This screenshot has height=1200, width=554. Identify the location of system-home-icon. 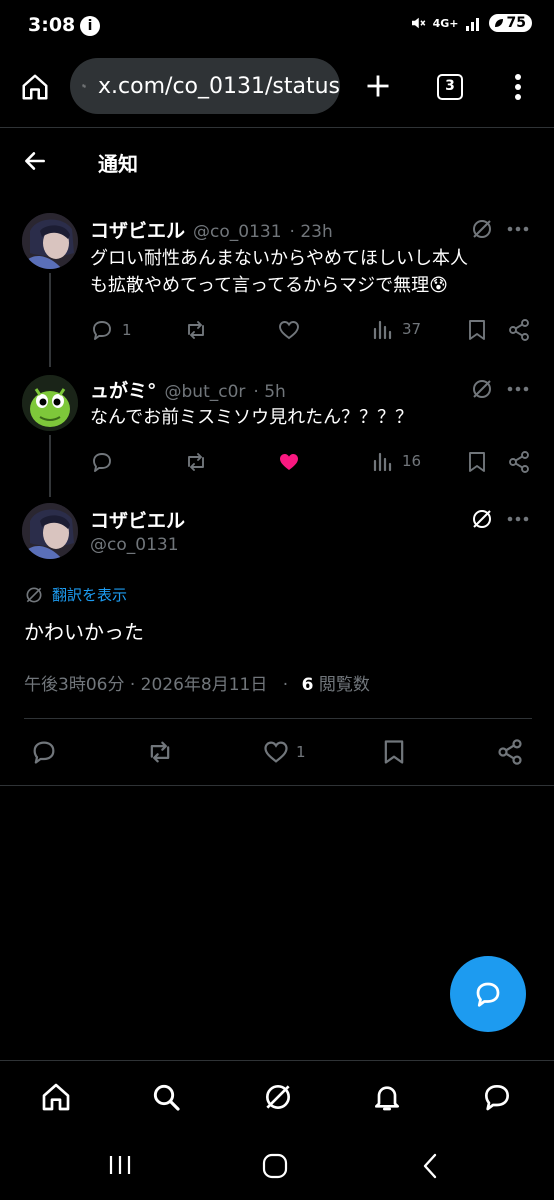
(275, 1166).